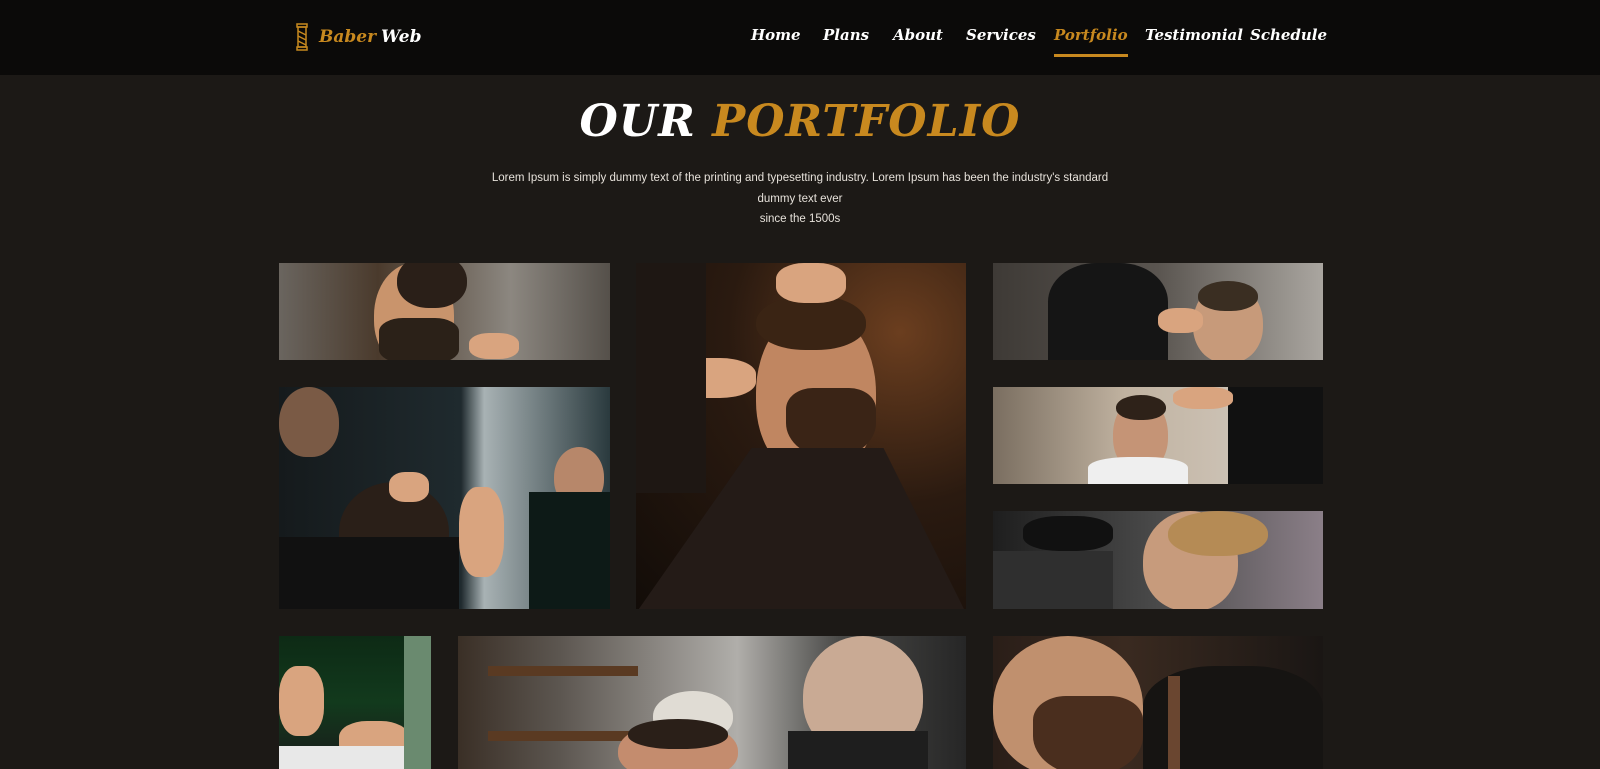 Image resolution: width=1600 pixels, height=769 pixels. Describe the element at coordinates (918, 35) in the screenshot. I see `nav-link-about: About` at that location.